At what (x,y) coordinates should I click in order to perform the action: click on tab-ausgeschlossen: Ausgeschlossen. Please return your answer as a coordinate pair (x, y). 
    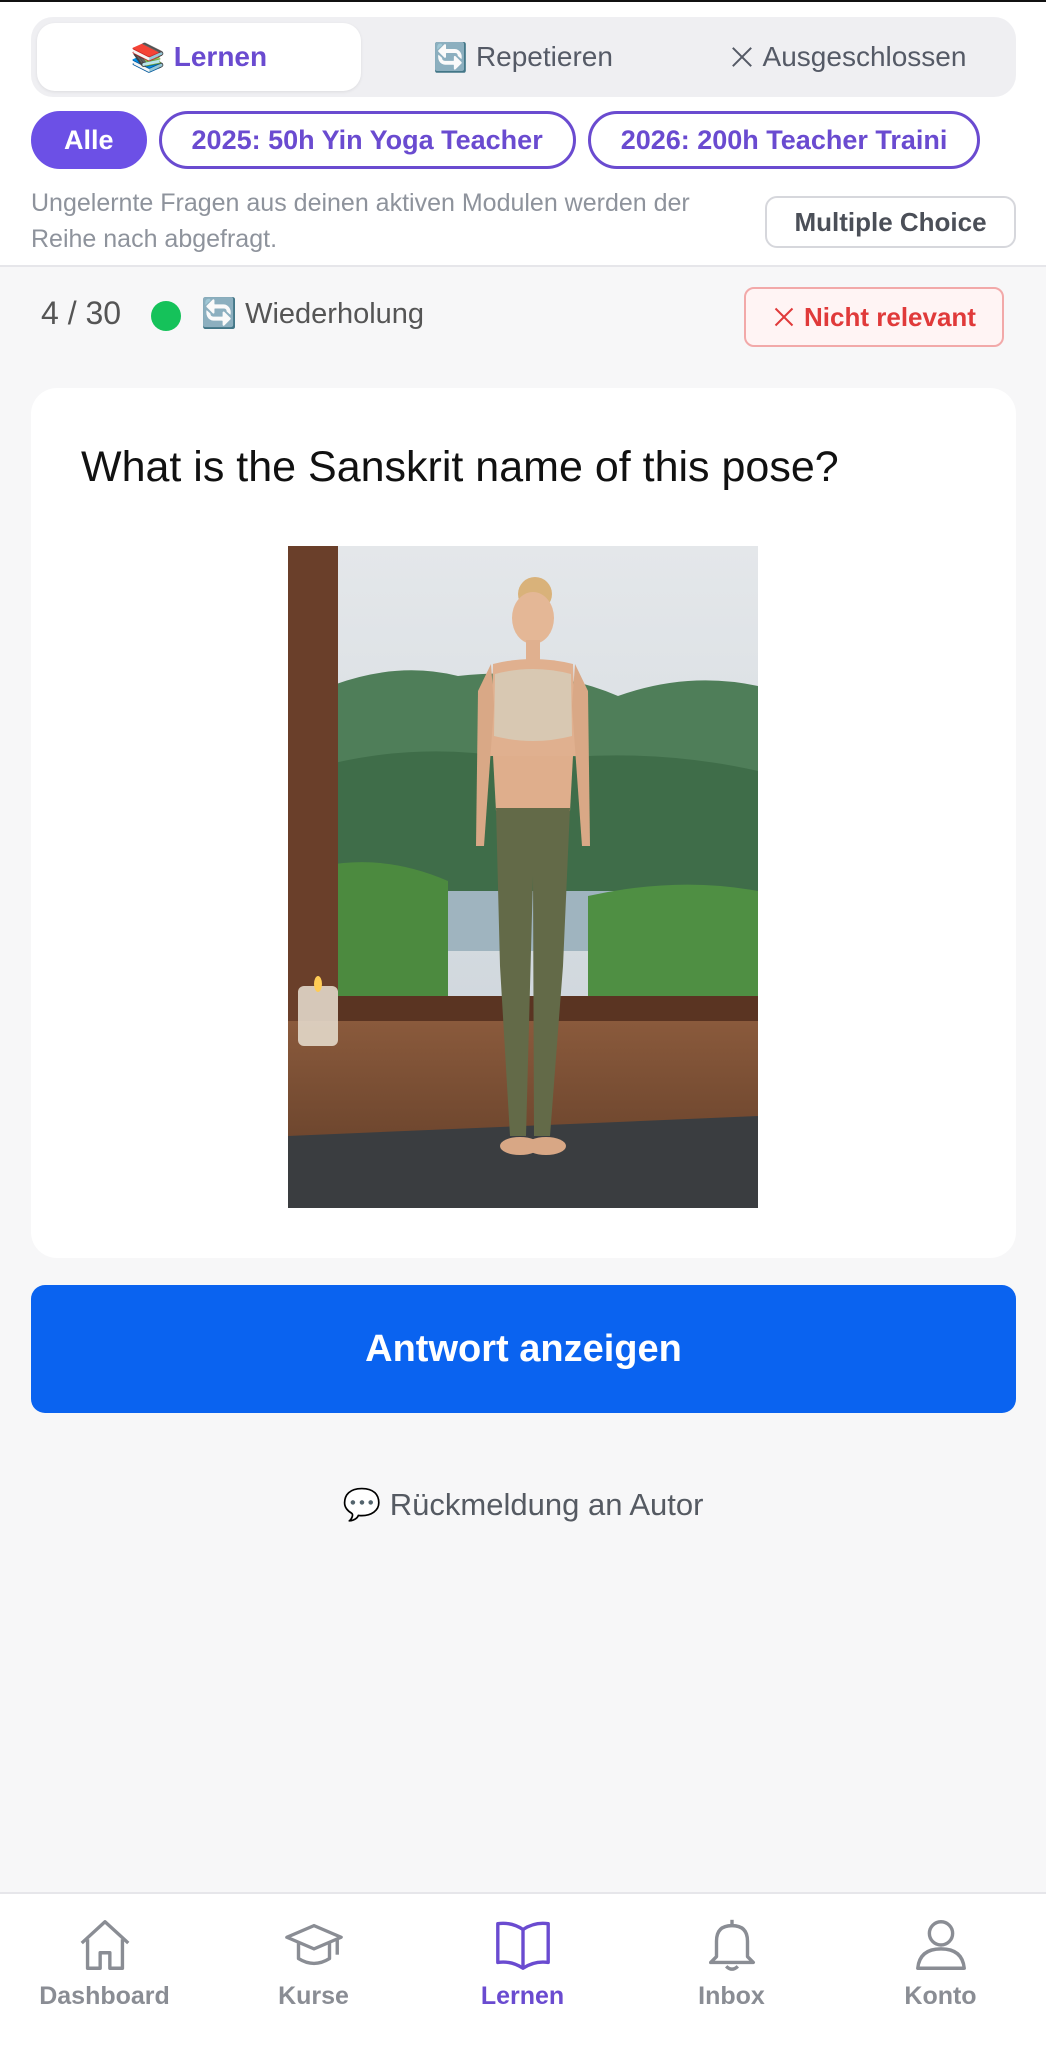
    Looking at the image, I should click on (847, 57).